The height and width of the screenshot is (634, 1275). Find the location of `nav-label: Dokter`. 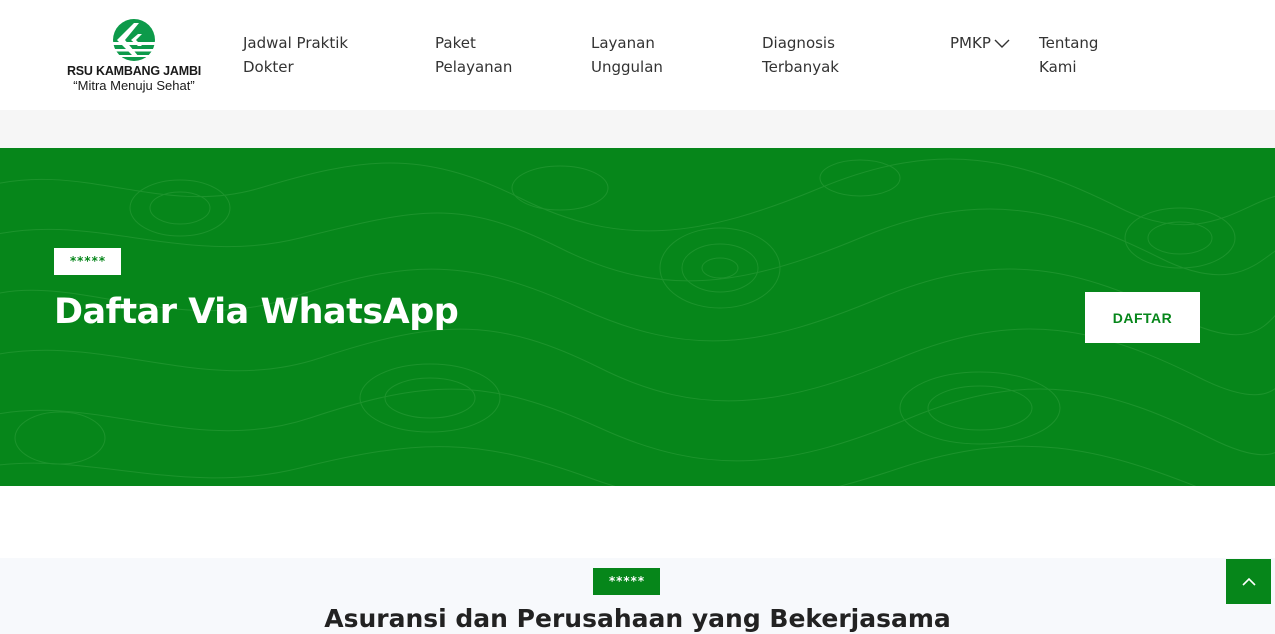

nav-label: Dokter is located at coordinates (268, 67).